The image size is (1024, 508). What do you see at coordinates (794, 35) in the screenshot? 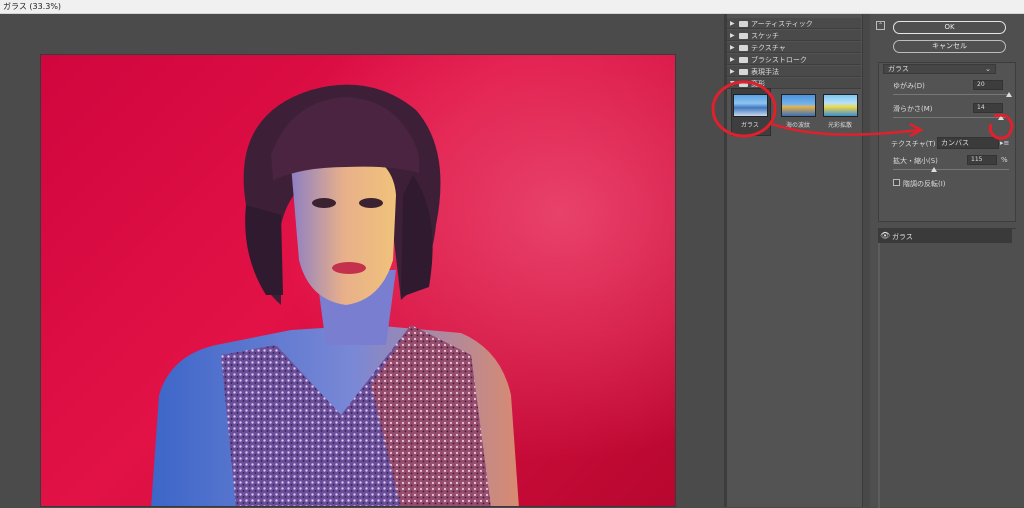
I see `category-sketch: ▶ スケッチ` at bounding box center [794, 35].